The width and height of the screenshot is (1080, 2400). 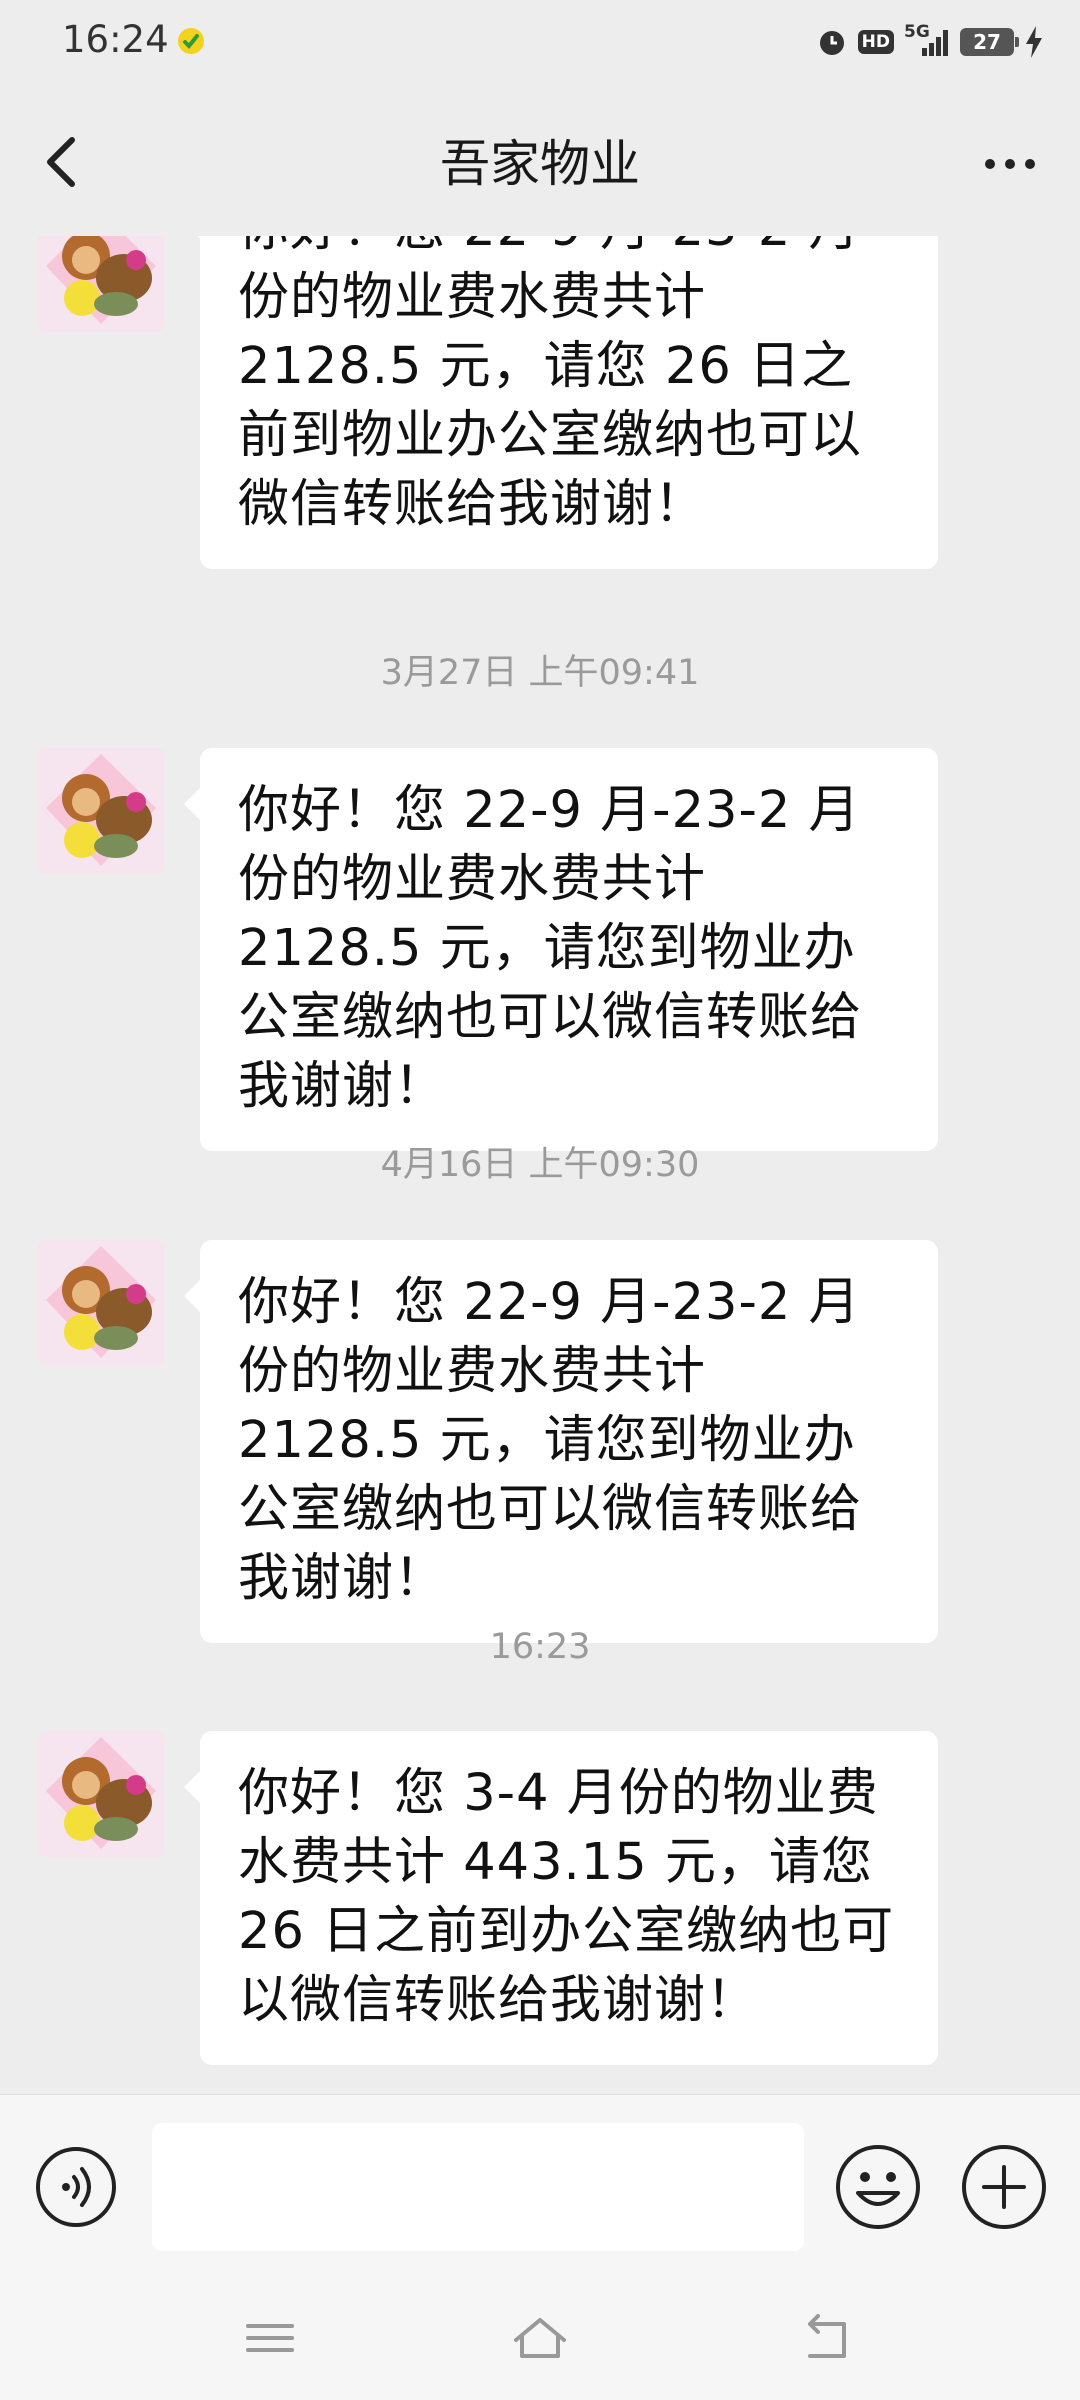 I want to click on emoji-icon, so click(x=878, y=2187).